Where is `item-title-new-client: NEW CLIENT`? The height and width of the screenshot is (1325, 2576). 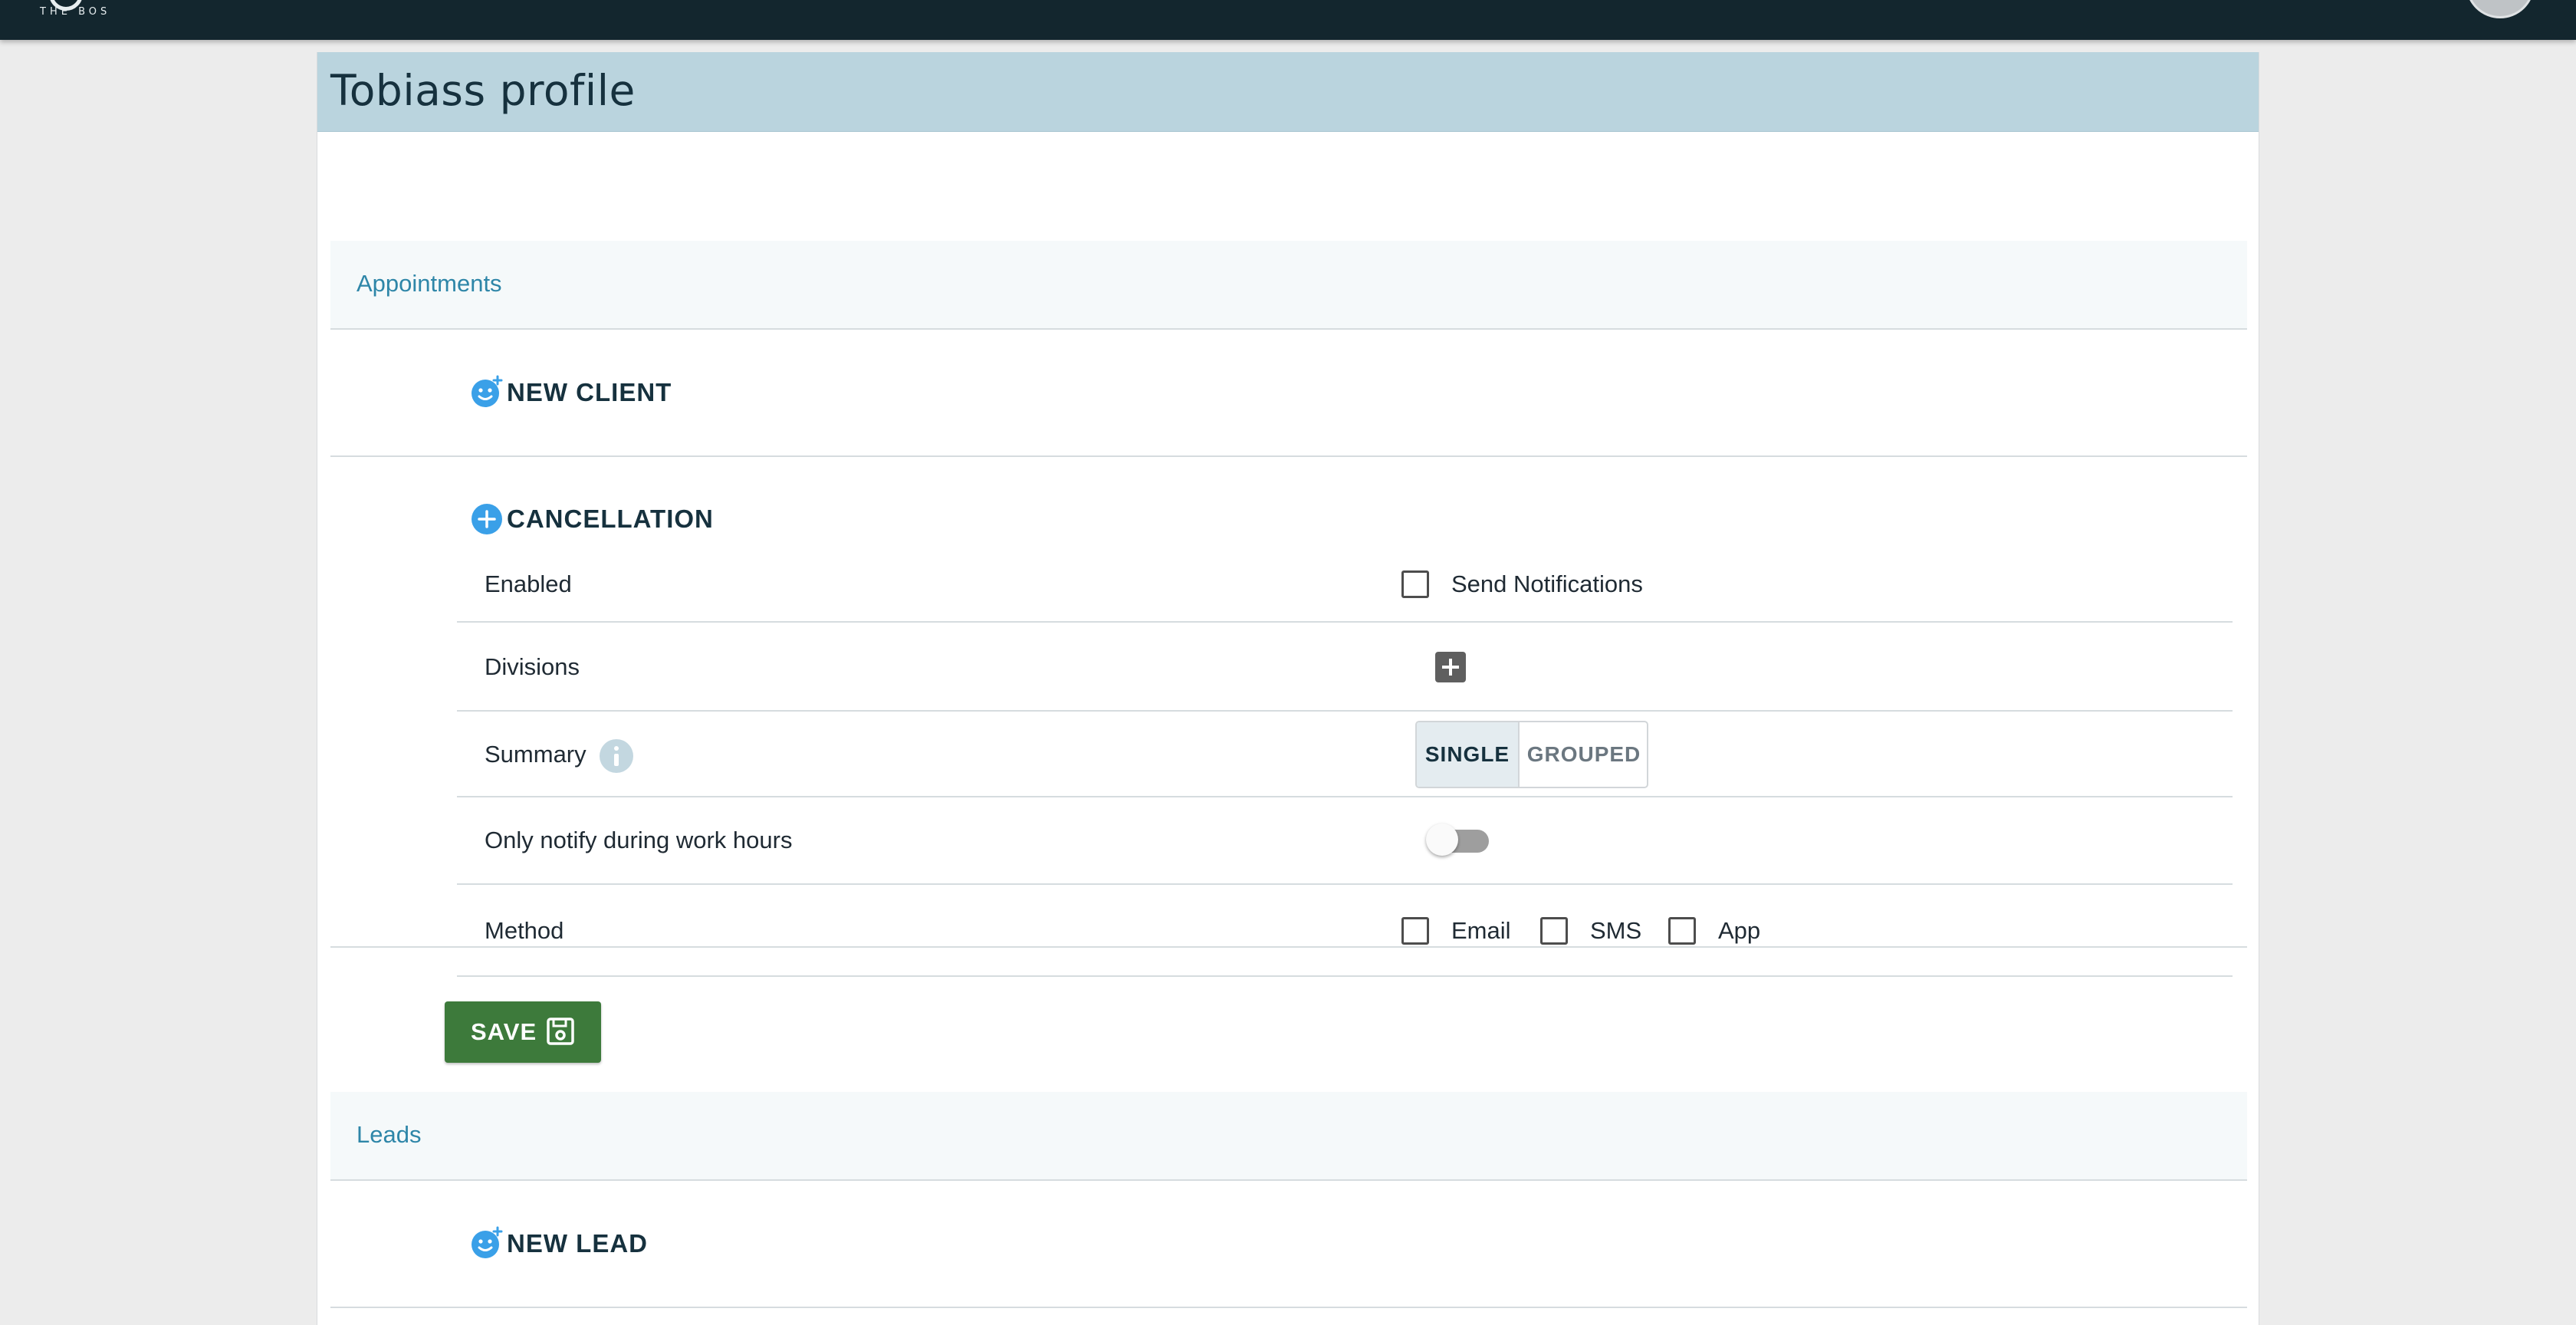
item-title-new-client: NEW CLIENT is located at coordinates (589, 392).